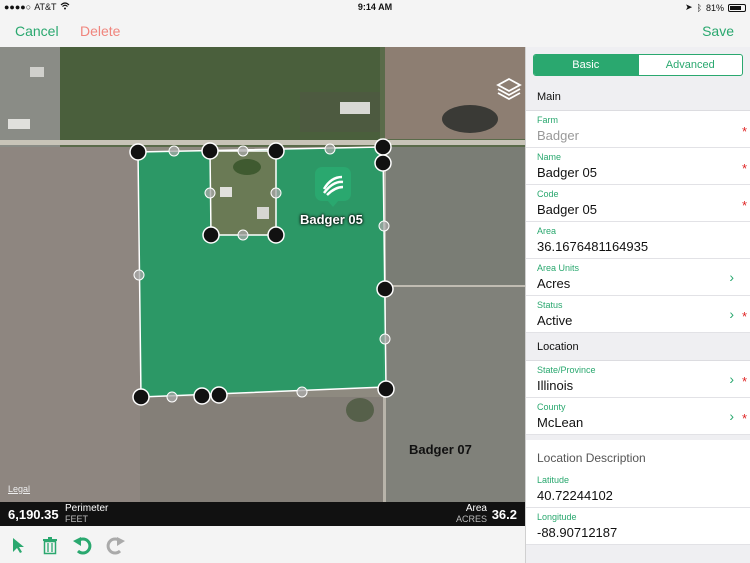 Image resolution: width=750 pixels, height=563 pixels. I want to click on longitude-label: Longitude, so click(557, 517).